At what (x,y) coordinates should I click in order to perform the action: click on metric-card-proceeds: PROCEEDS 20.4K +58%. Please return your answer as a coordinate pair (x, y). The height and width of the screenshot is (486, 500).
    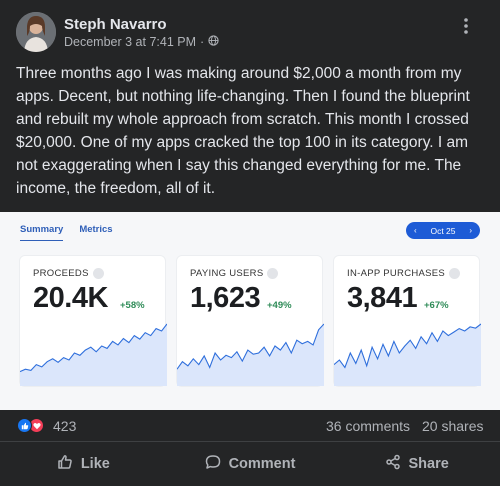
    Looking at the image, I should click on (93, 321).